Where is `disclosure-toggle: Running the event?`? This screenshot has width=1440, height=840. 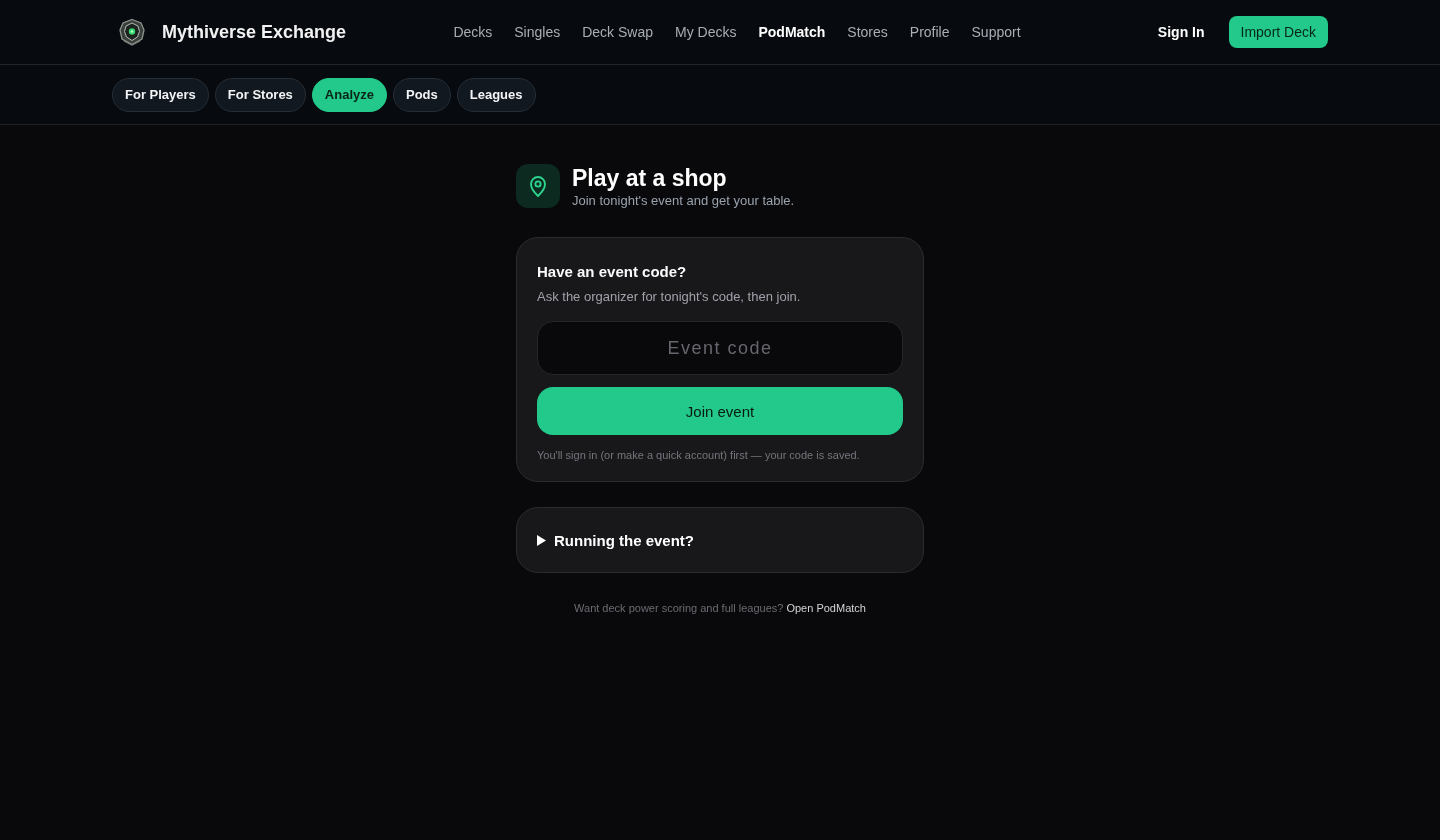
disclosure-toggle: Running the event? is located at coordinates (615, 540).